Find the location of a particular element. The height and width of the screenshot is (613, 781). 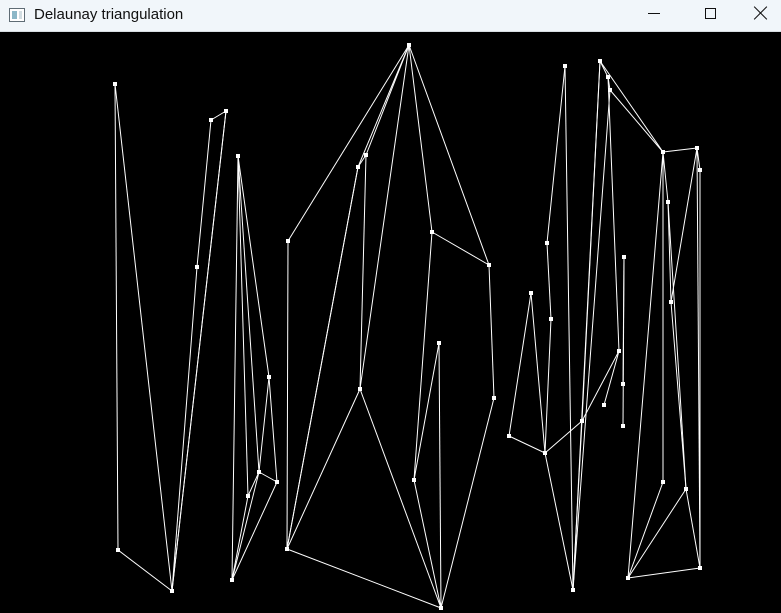

close-icon is located at coordinates (761, 13).